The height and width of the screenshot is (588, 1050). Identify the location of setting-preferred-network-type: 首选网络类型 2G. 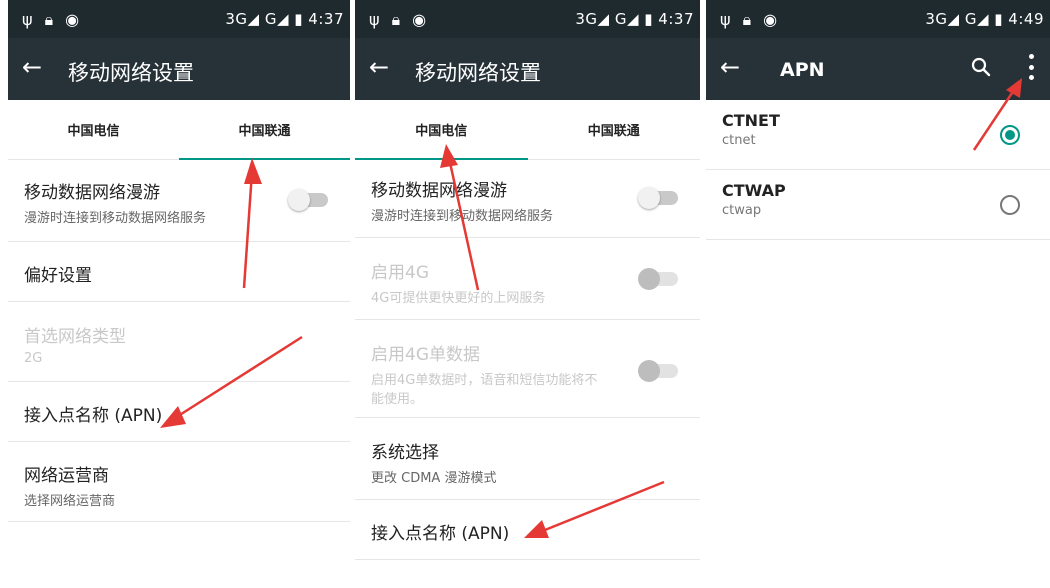
(179, 342).